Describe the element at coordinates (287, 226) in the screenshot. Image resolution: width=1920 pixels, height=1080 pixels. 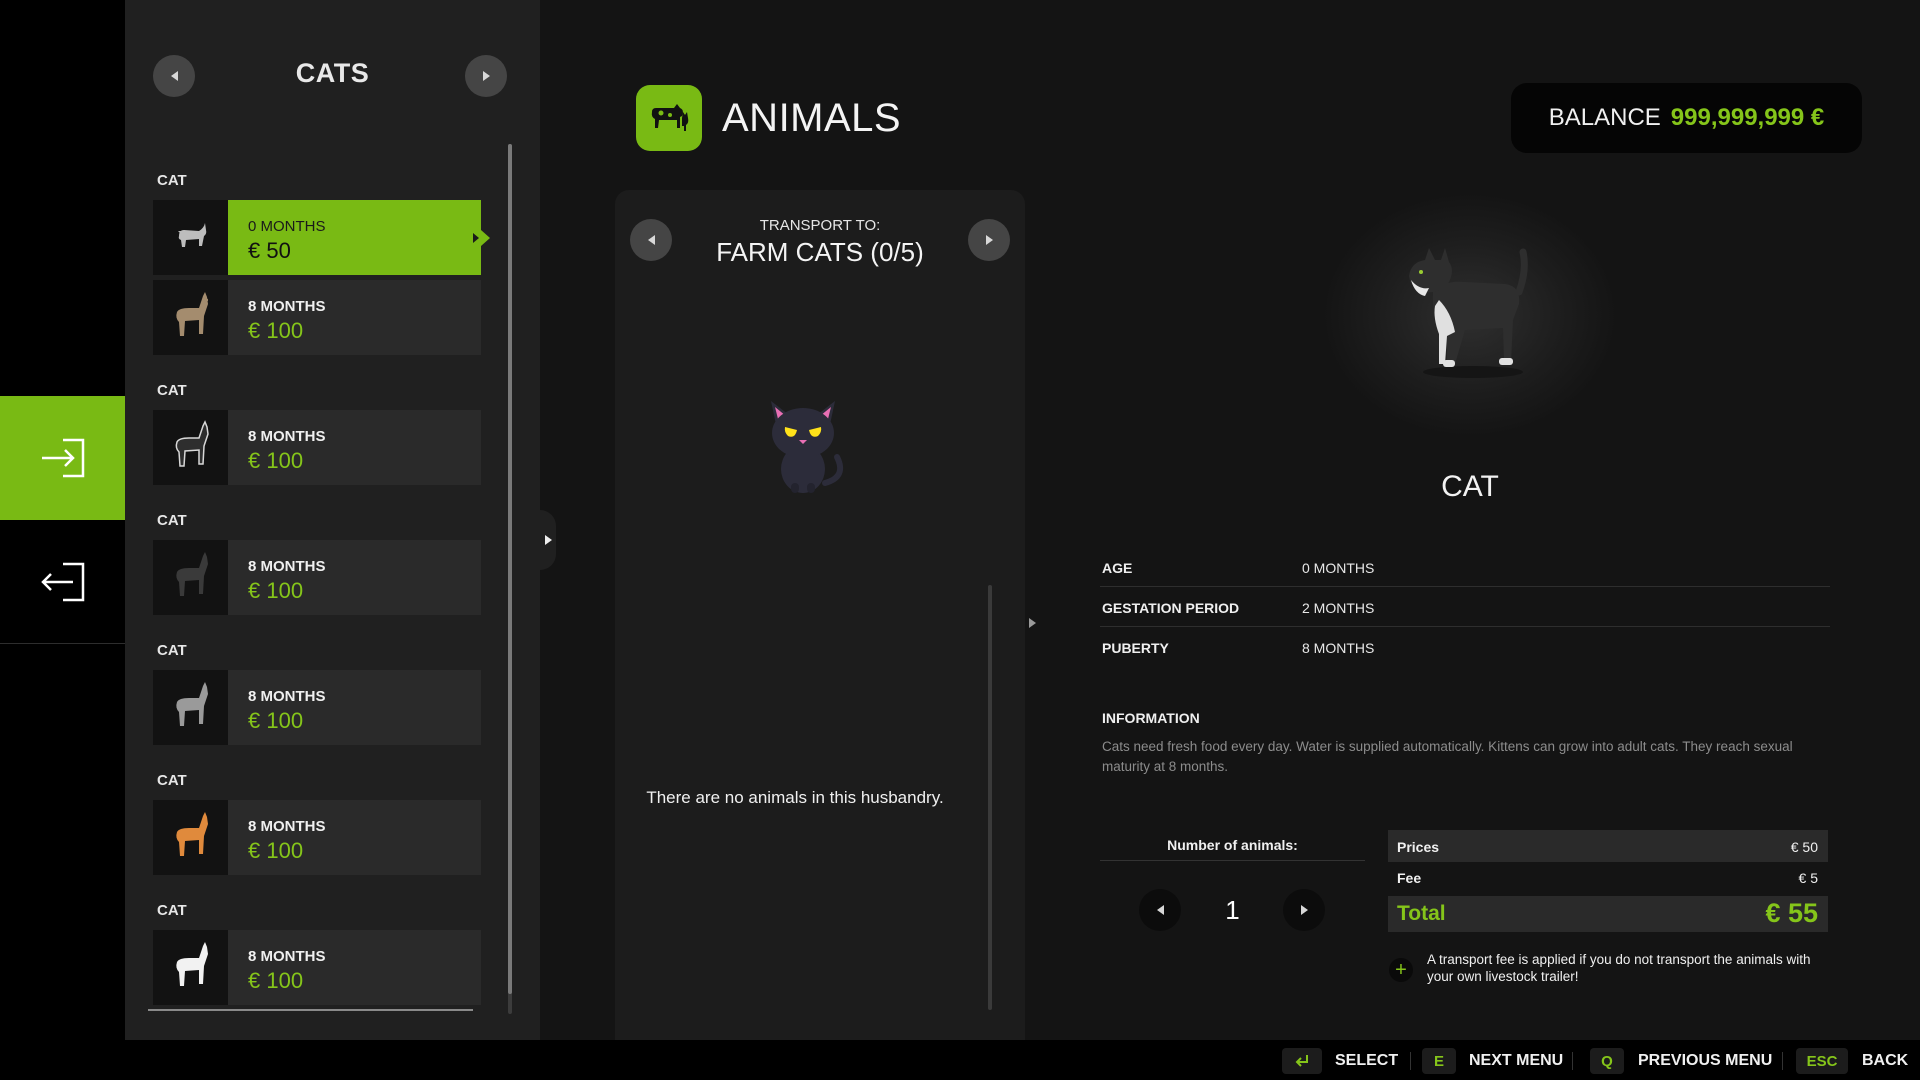
I see `animal-age: 0 MONTHS` at that location.